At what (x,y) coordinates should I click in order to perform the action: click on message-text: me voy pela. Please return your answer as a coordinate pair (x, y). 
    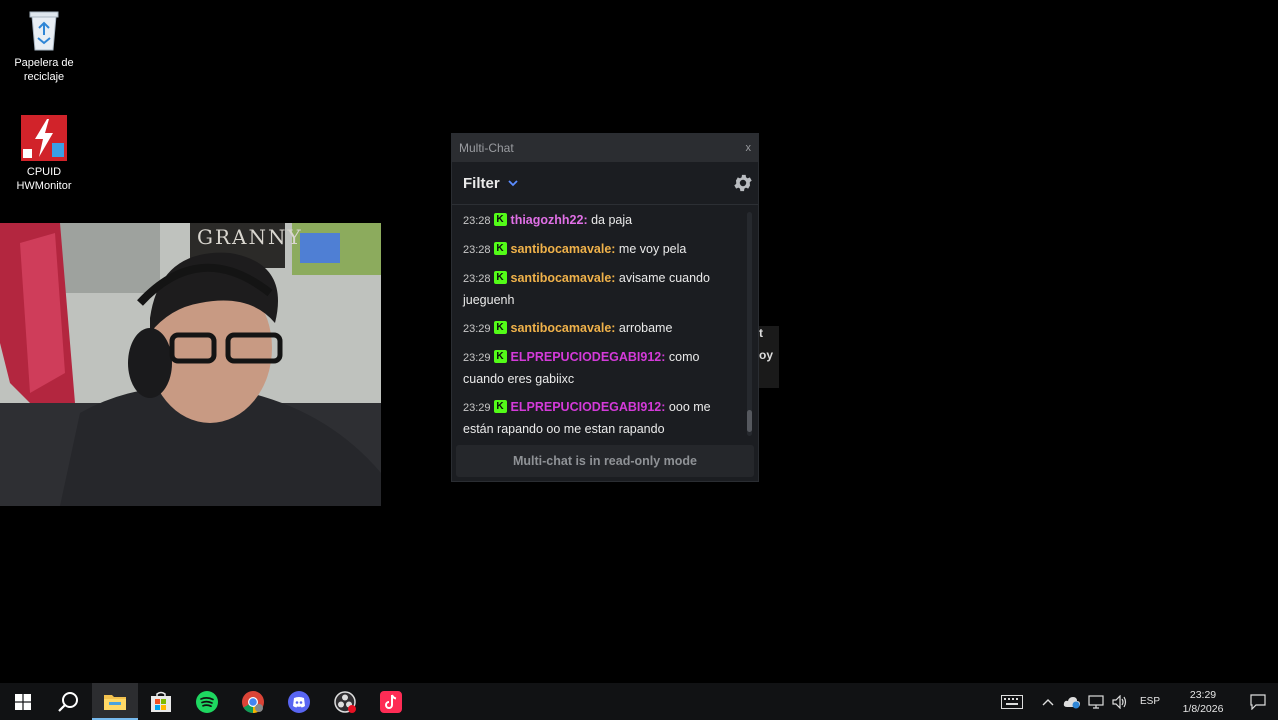
    Looking at the image, I should click on (651, 249).